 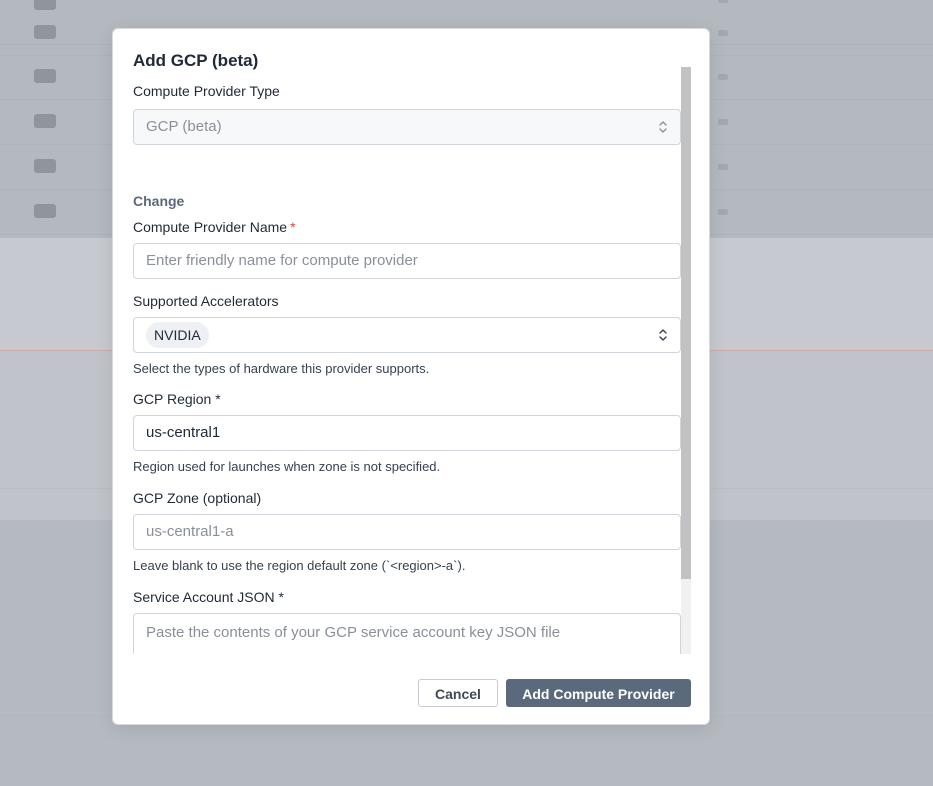 I want to click on compute-provider-name-label: Compute Provider Name *, so click(x=214, y=227).